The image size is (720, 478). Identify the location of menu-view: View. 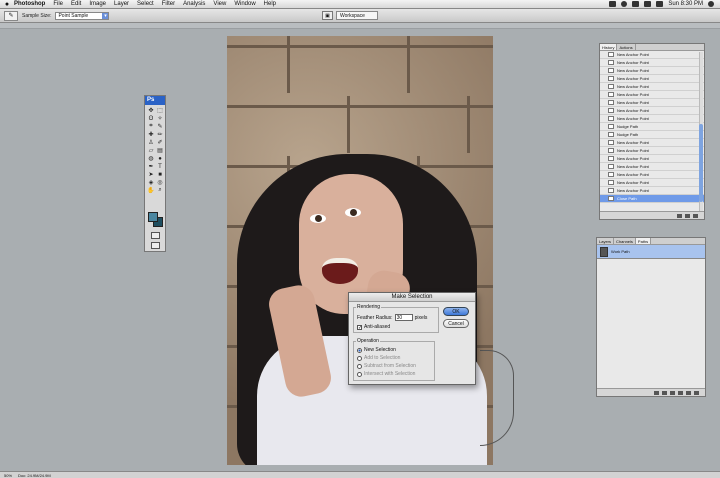
(219, 4).